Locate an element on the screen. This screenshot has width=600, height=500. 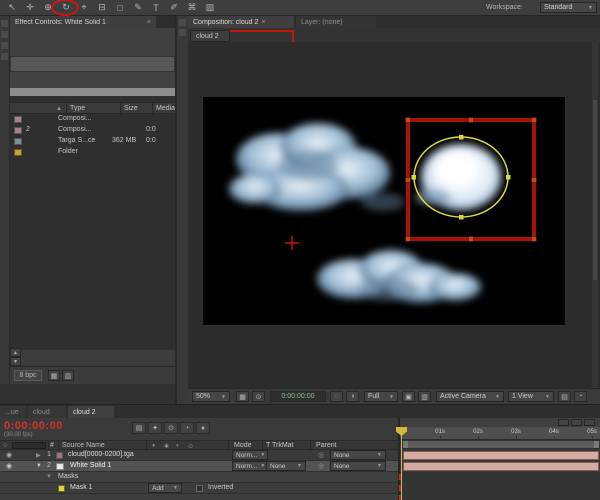
header-parent: Parent is located at coordinates (326, 445).